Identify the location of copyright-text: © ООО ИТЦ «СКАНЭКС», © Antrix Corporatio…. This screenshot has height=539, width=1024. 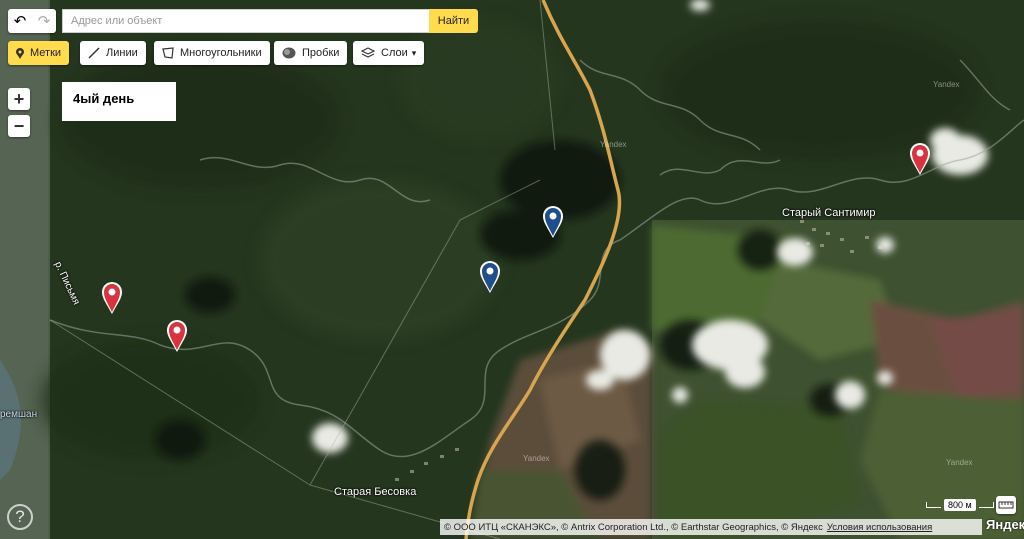
(633, 527).